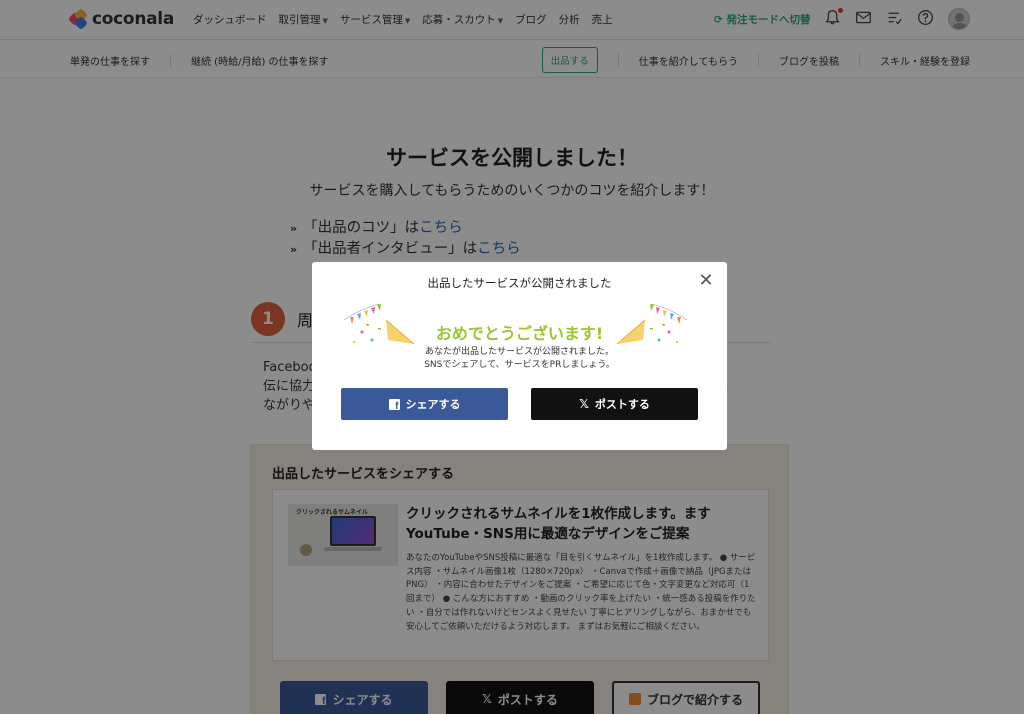 This screenshot has height=714, width=1024. I want to click on congrats-heading: おめでとうございます!, so click(519, 333).